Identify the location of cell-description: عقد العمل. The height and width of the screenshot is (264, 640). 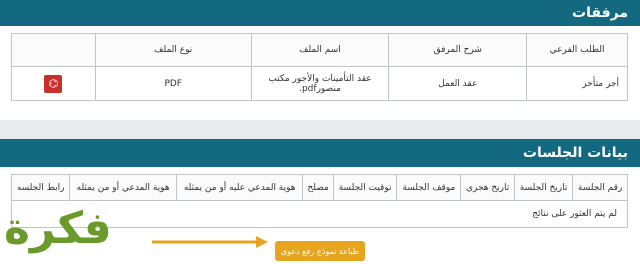
(458, 83).